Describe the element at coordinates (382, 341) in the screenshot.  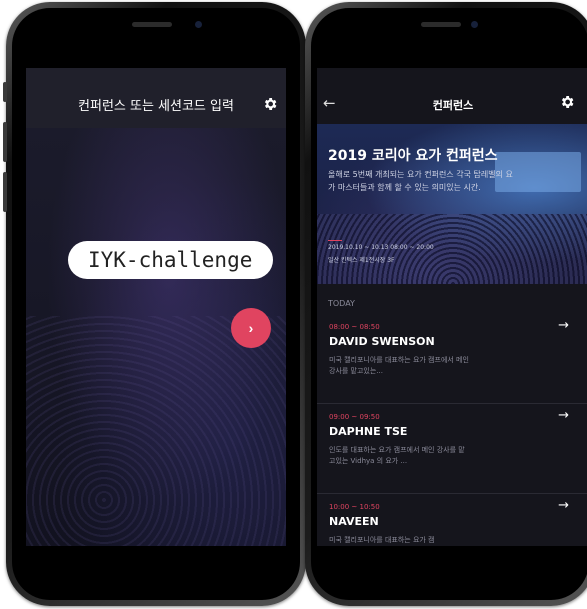
I see `session-speaker: DAVID SWENSON` at that location.